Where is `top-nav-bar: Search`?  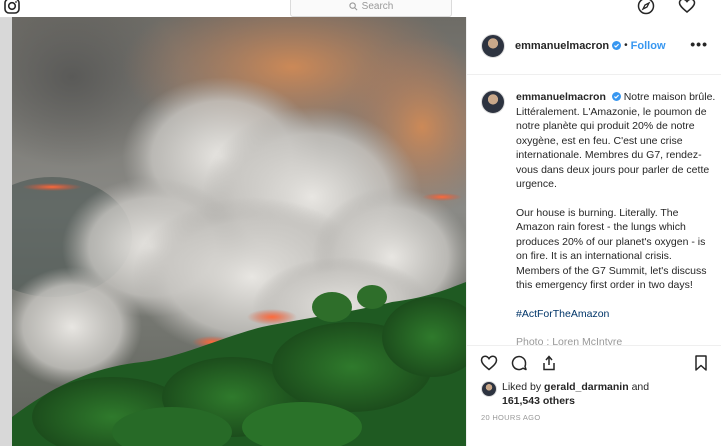
top-nav-bar: Search is located at coordinates (360, 9).